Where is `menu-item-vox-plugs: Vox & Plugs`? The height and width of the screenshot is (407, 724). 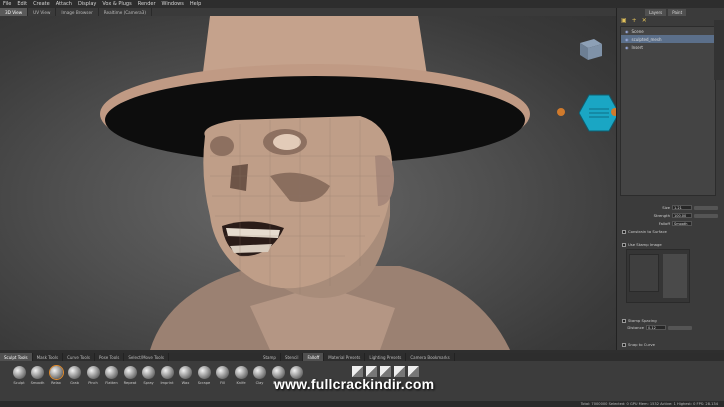
menu-item-vox-plugs: Vox & Plugs is located at coordinates (116, 4).